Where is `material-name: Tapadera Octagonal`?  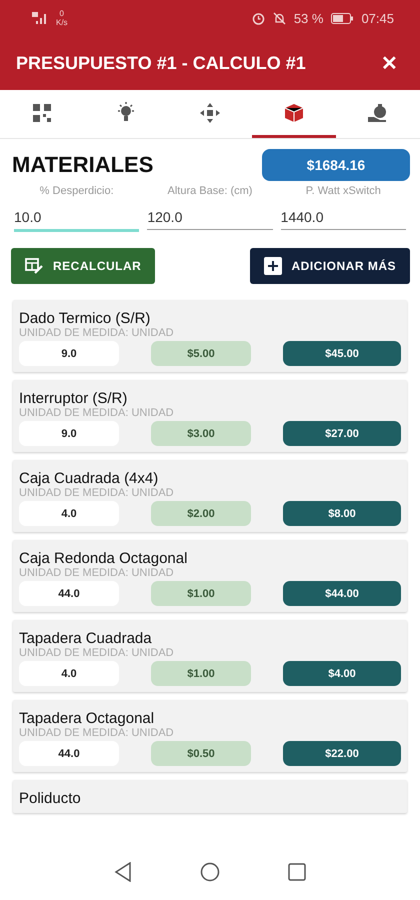 material-name: Tapadera Octagonal is located at coordinates (87, 718).